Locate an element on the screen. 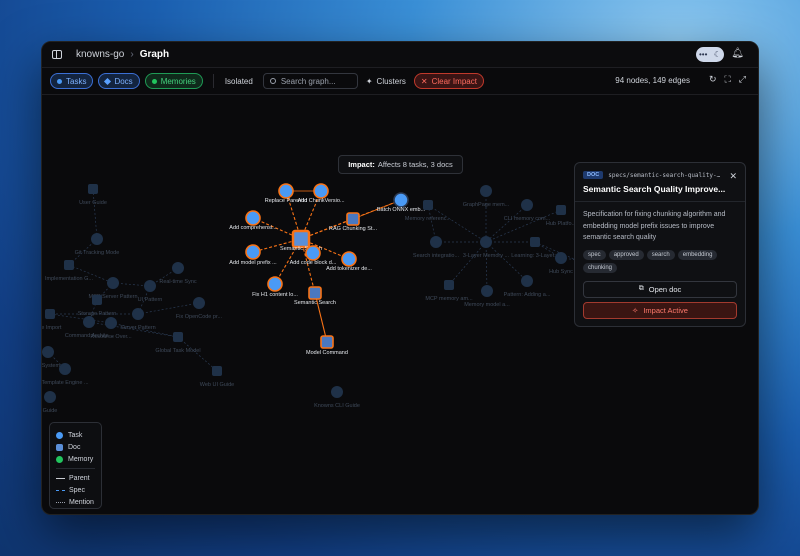  toolbar-actions: ↻ ⛶ ⤢ is located at coordinates (727, 79).